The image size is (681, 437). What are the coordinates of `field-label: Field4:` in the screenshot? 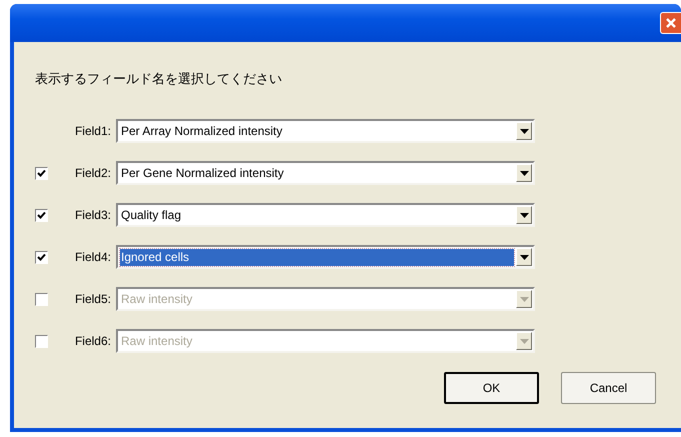 It's located at (92, 257).